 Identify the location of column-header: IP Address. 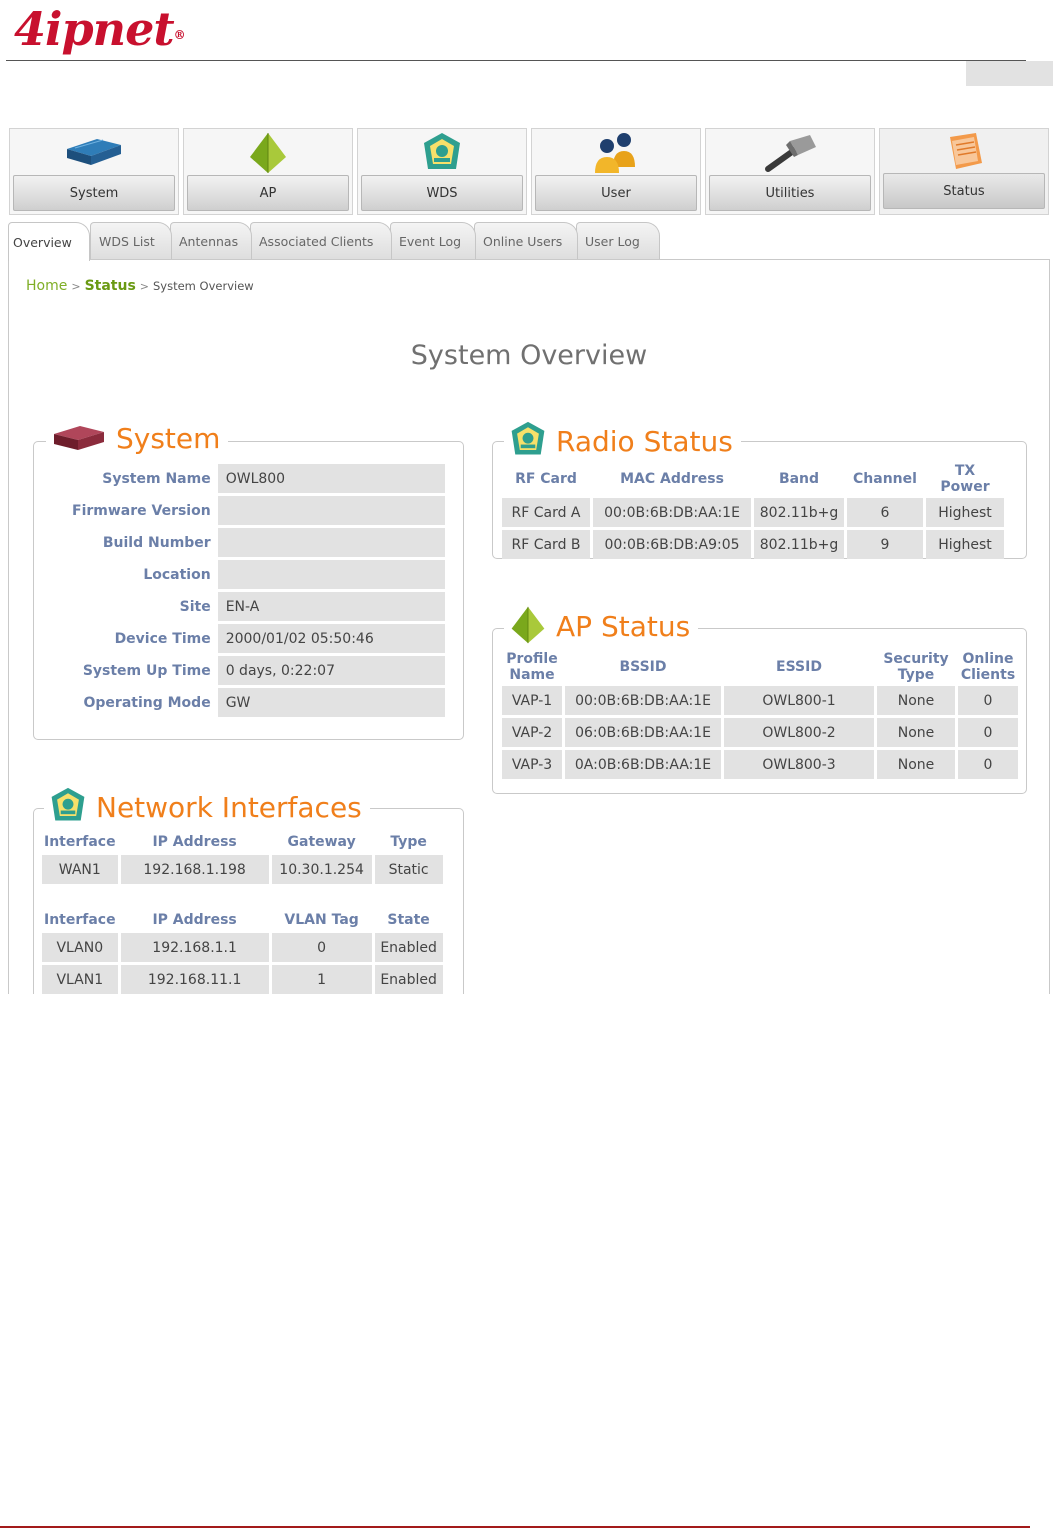
(194, 920).